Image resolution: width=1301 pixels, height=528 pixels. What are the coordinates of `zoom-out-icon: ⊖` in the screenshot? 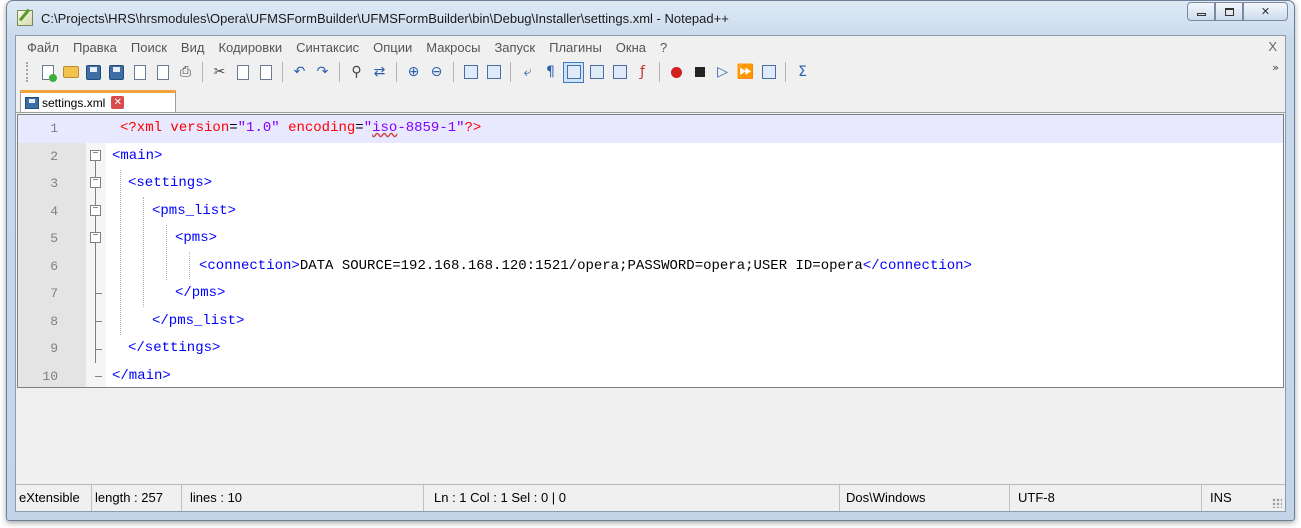 It's located at (436, 72).